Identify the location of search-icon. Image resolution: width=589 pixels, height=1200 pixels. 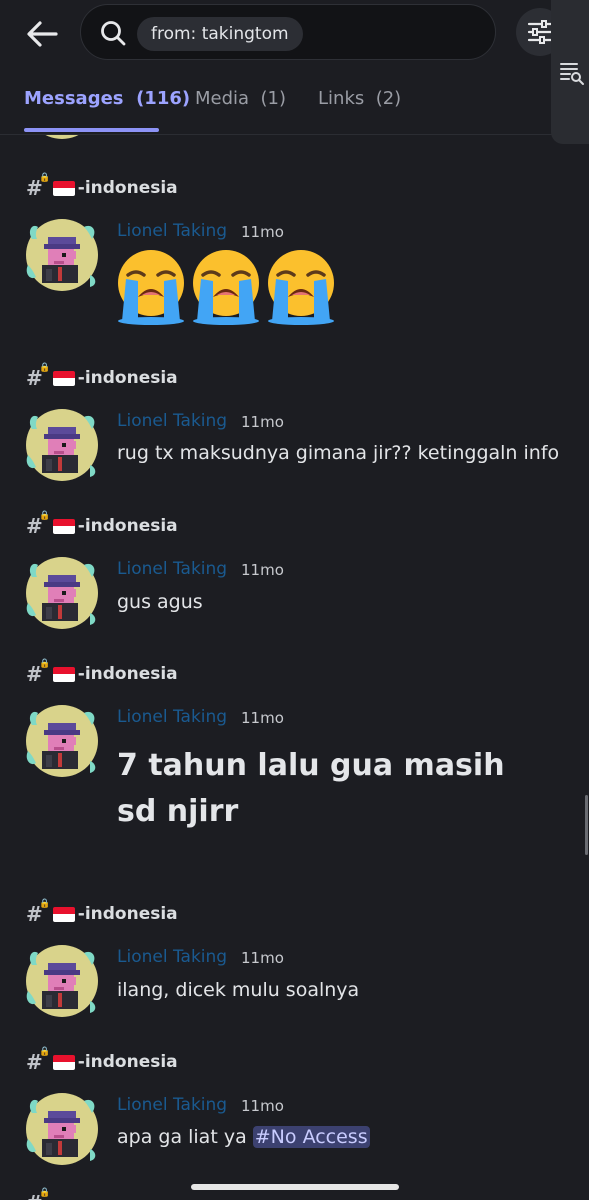
(113, 33).